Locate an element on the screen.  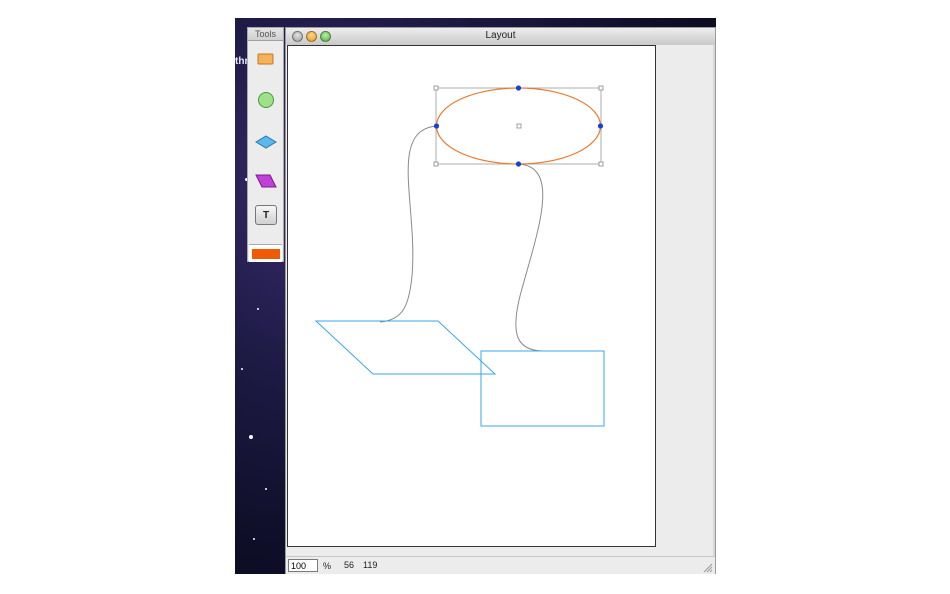
zoom-input is located at coordinates (303, 565).